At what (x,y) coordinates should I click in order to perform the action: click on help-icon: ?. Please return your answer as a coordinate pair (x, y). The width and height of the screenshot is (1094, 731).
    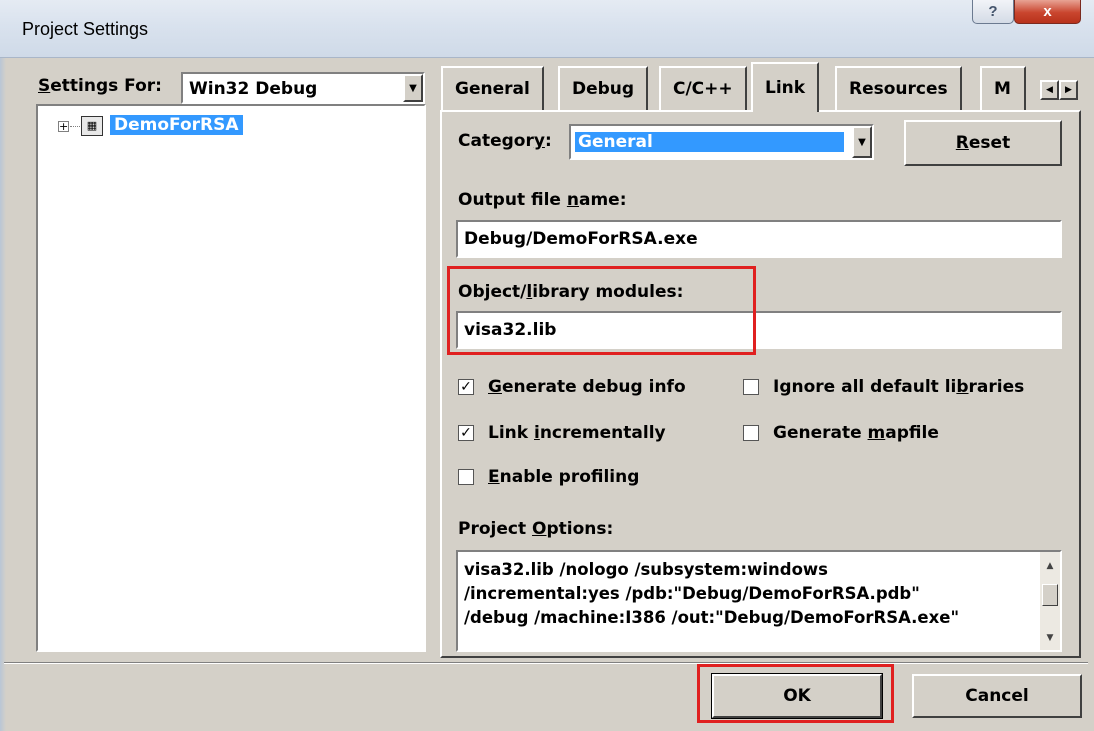
    Looking at the image, I should click on (993, 11).